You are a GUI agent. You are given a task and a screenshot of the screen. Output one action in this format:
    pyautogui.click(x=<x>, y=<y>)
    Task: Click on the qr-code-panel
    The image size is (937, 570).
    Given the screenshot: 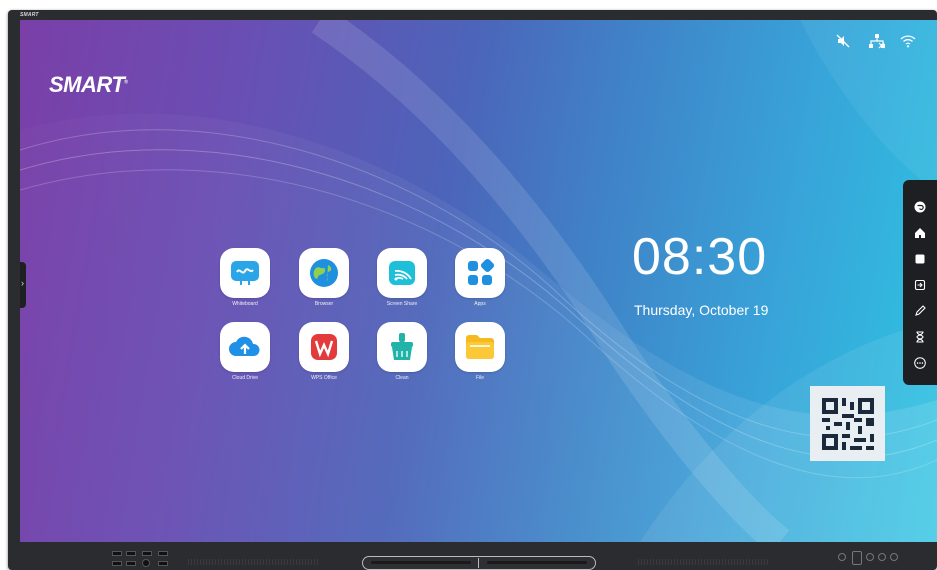 What is the action you would take?
    pyautogui.click(x=847, y=423)
    